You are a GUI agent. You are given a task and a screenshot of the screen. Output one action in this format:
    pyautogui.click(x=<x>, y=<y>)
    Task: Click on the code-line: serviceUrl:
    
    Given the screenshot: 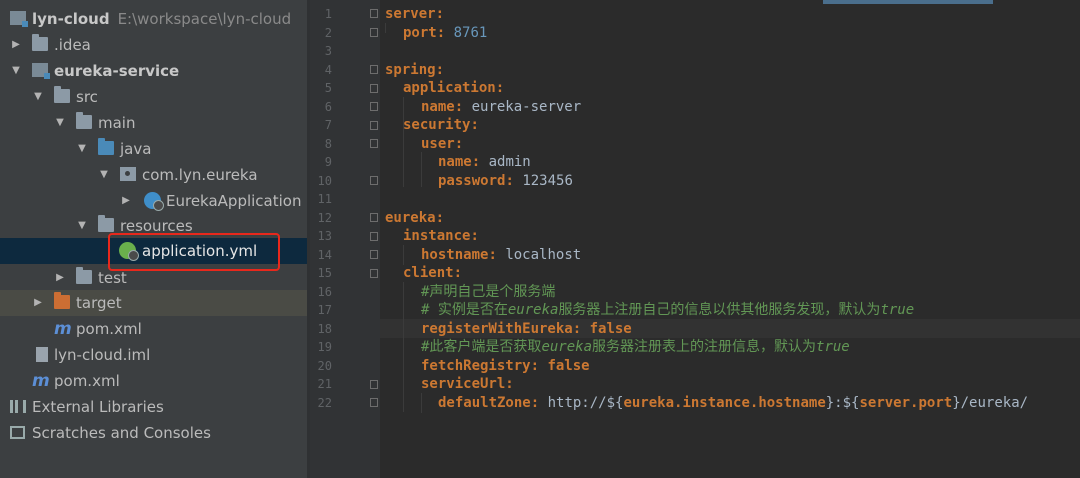 What is the action you would take?
    pyautogui.click(x=467, y=384)
    